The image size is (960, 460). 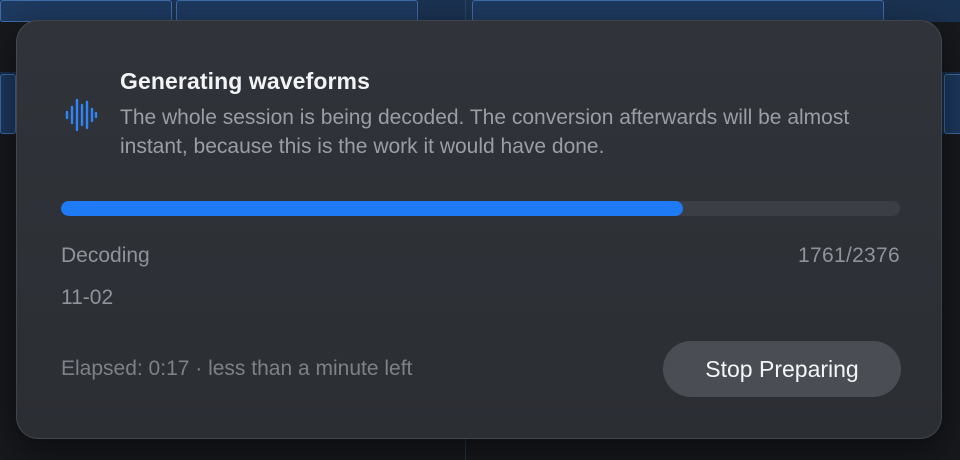 I want to click on status-label: Decoding, so click(x=105, y=255).